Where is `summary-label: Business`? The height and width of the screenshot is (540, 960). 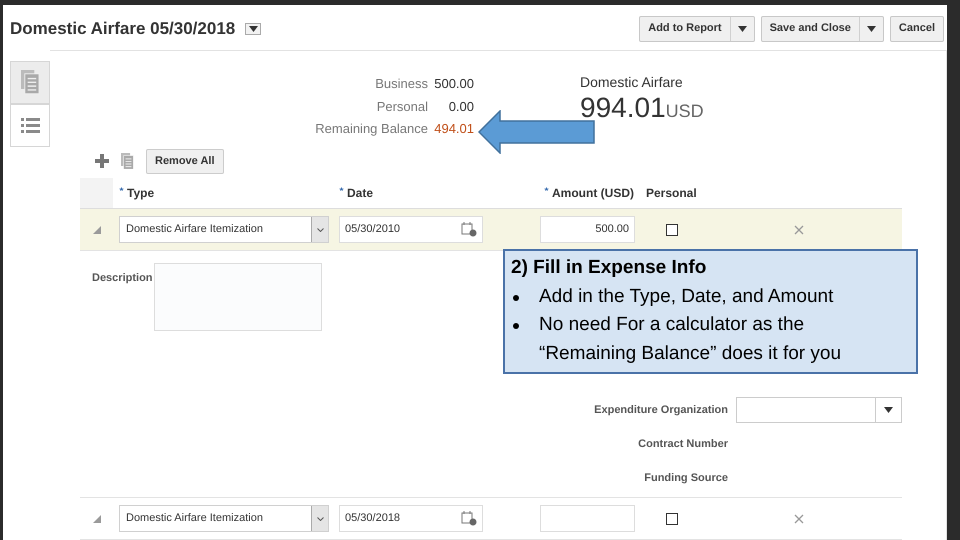 summary-label: Business is located at coordinates (401, 84).